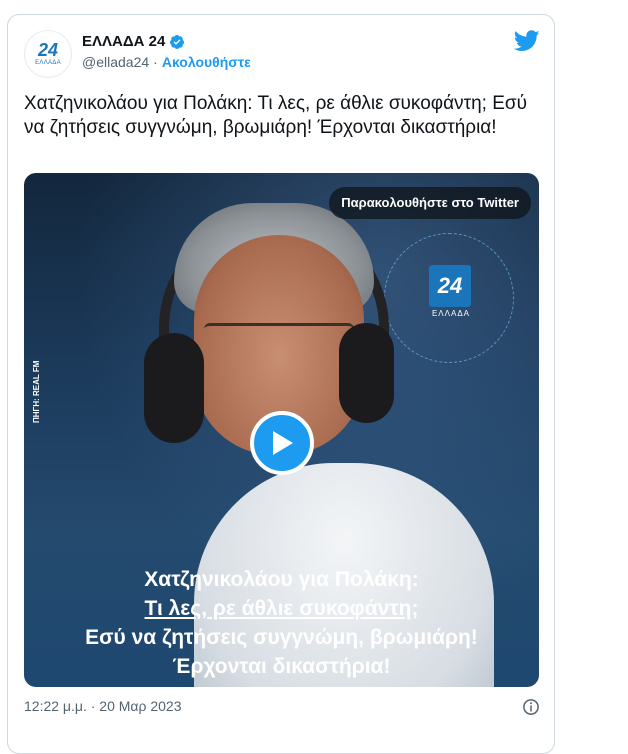 Image resolution: width=628 pixels, height=754 pixels. I want to click on info-icon, so click(531, 707).